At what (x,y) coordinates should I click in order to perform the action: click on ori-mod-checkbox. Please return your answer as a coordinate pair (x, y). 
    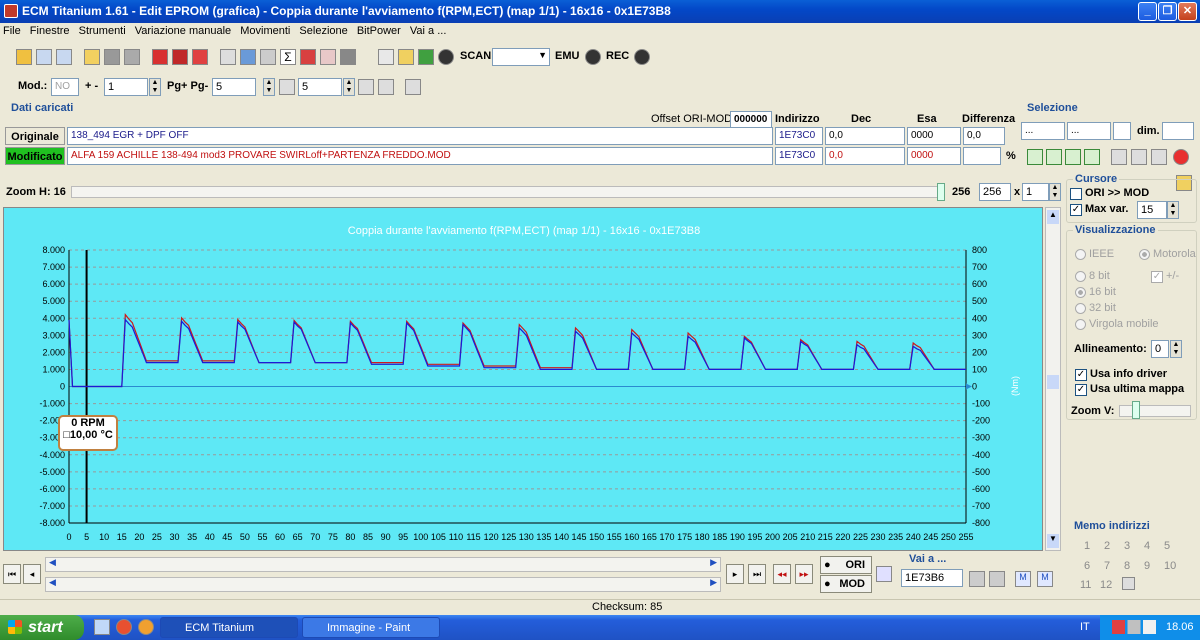
    Looking at the image, I should click on (1076, 194).